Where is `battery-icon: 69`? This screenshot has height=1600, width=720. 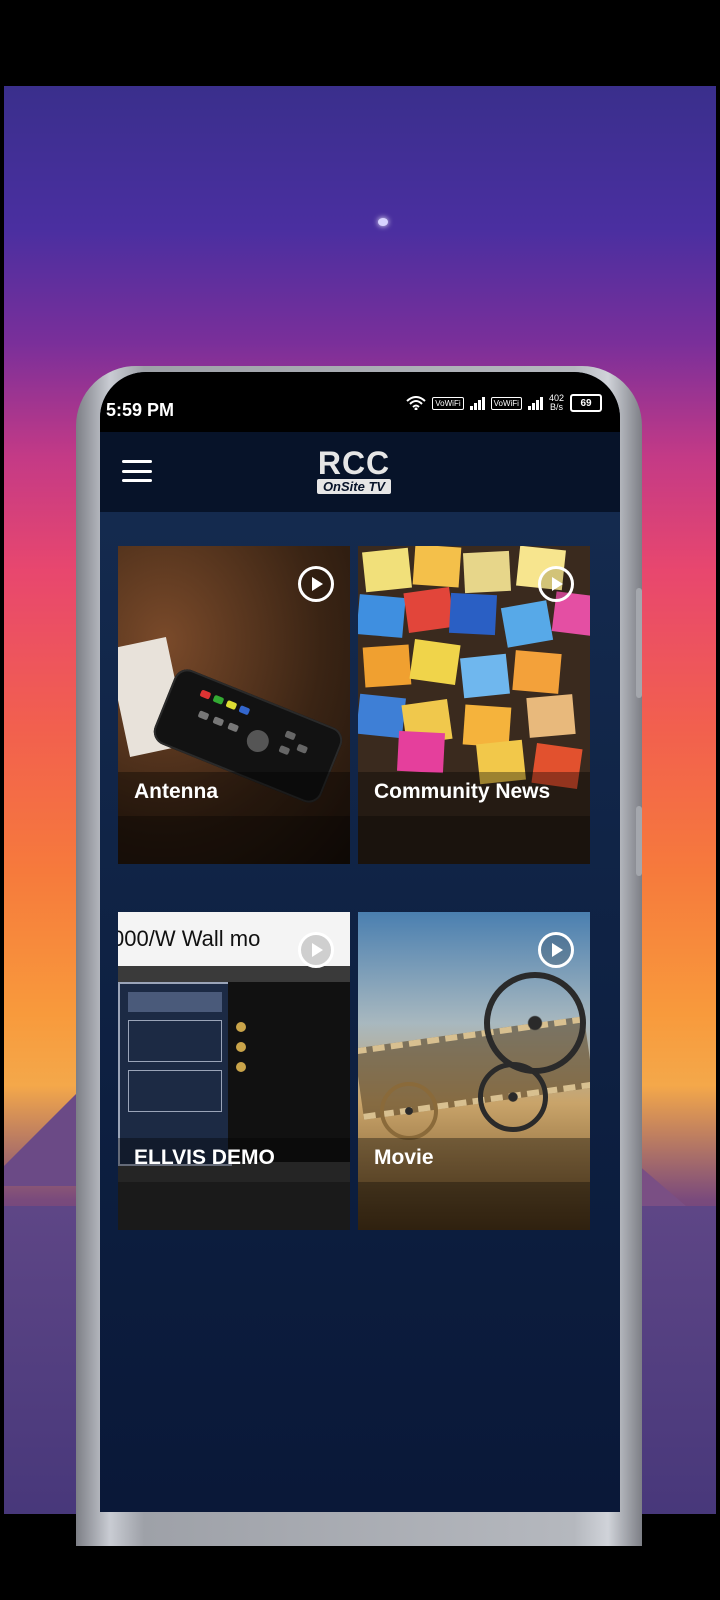 battery-icon: 69 is located at coordinates (586, 403).